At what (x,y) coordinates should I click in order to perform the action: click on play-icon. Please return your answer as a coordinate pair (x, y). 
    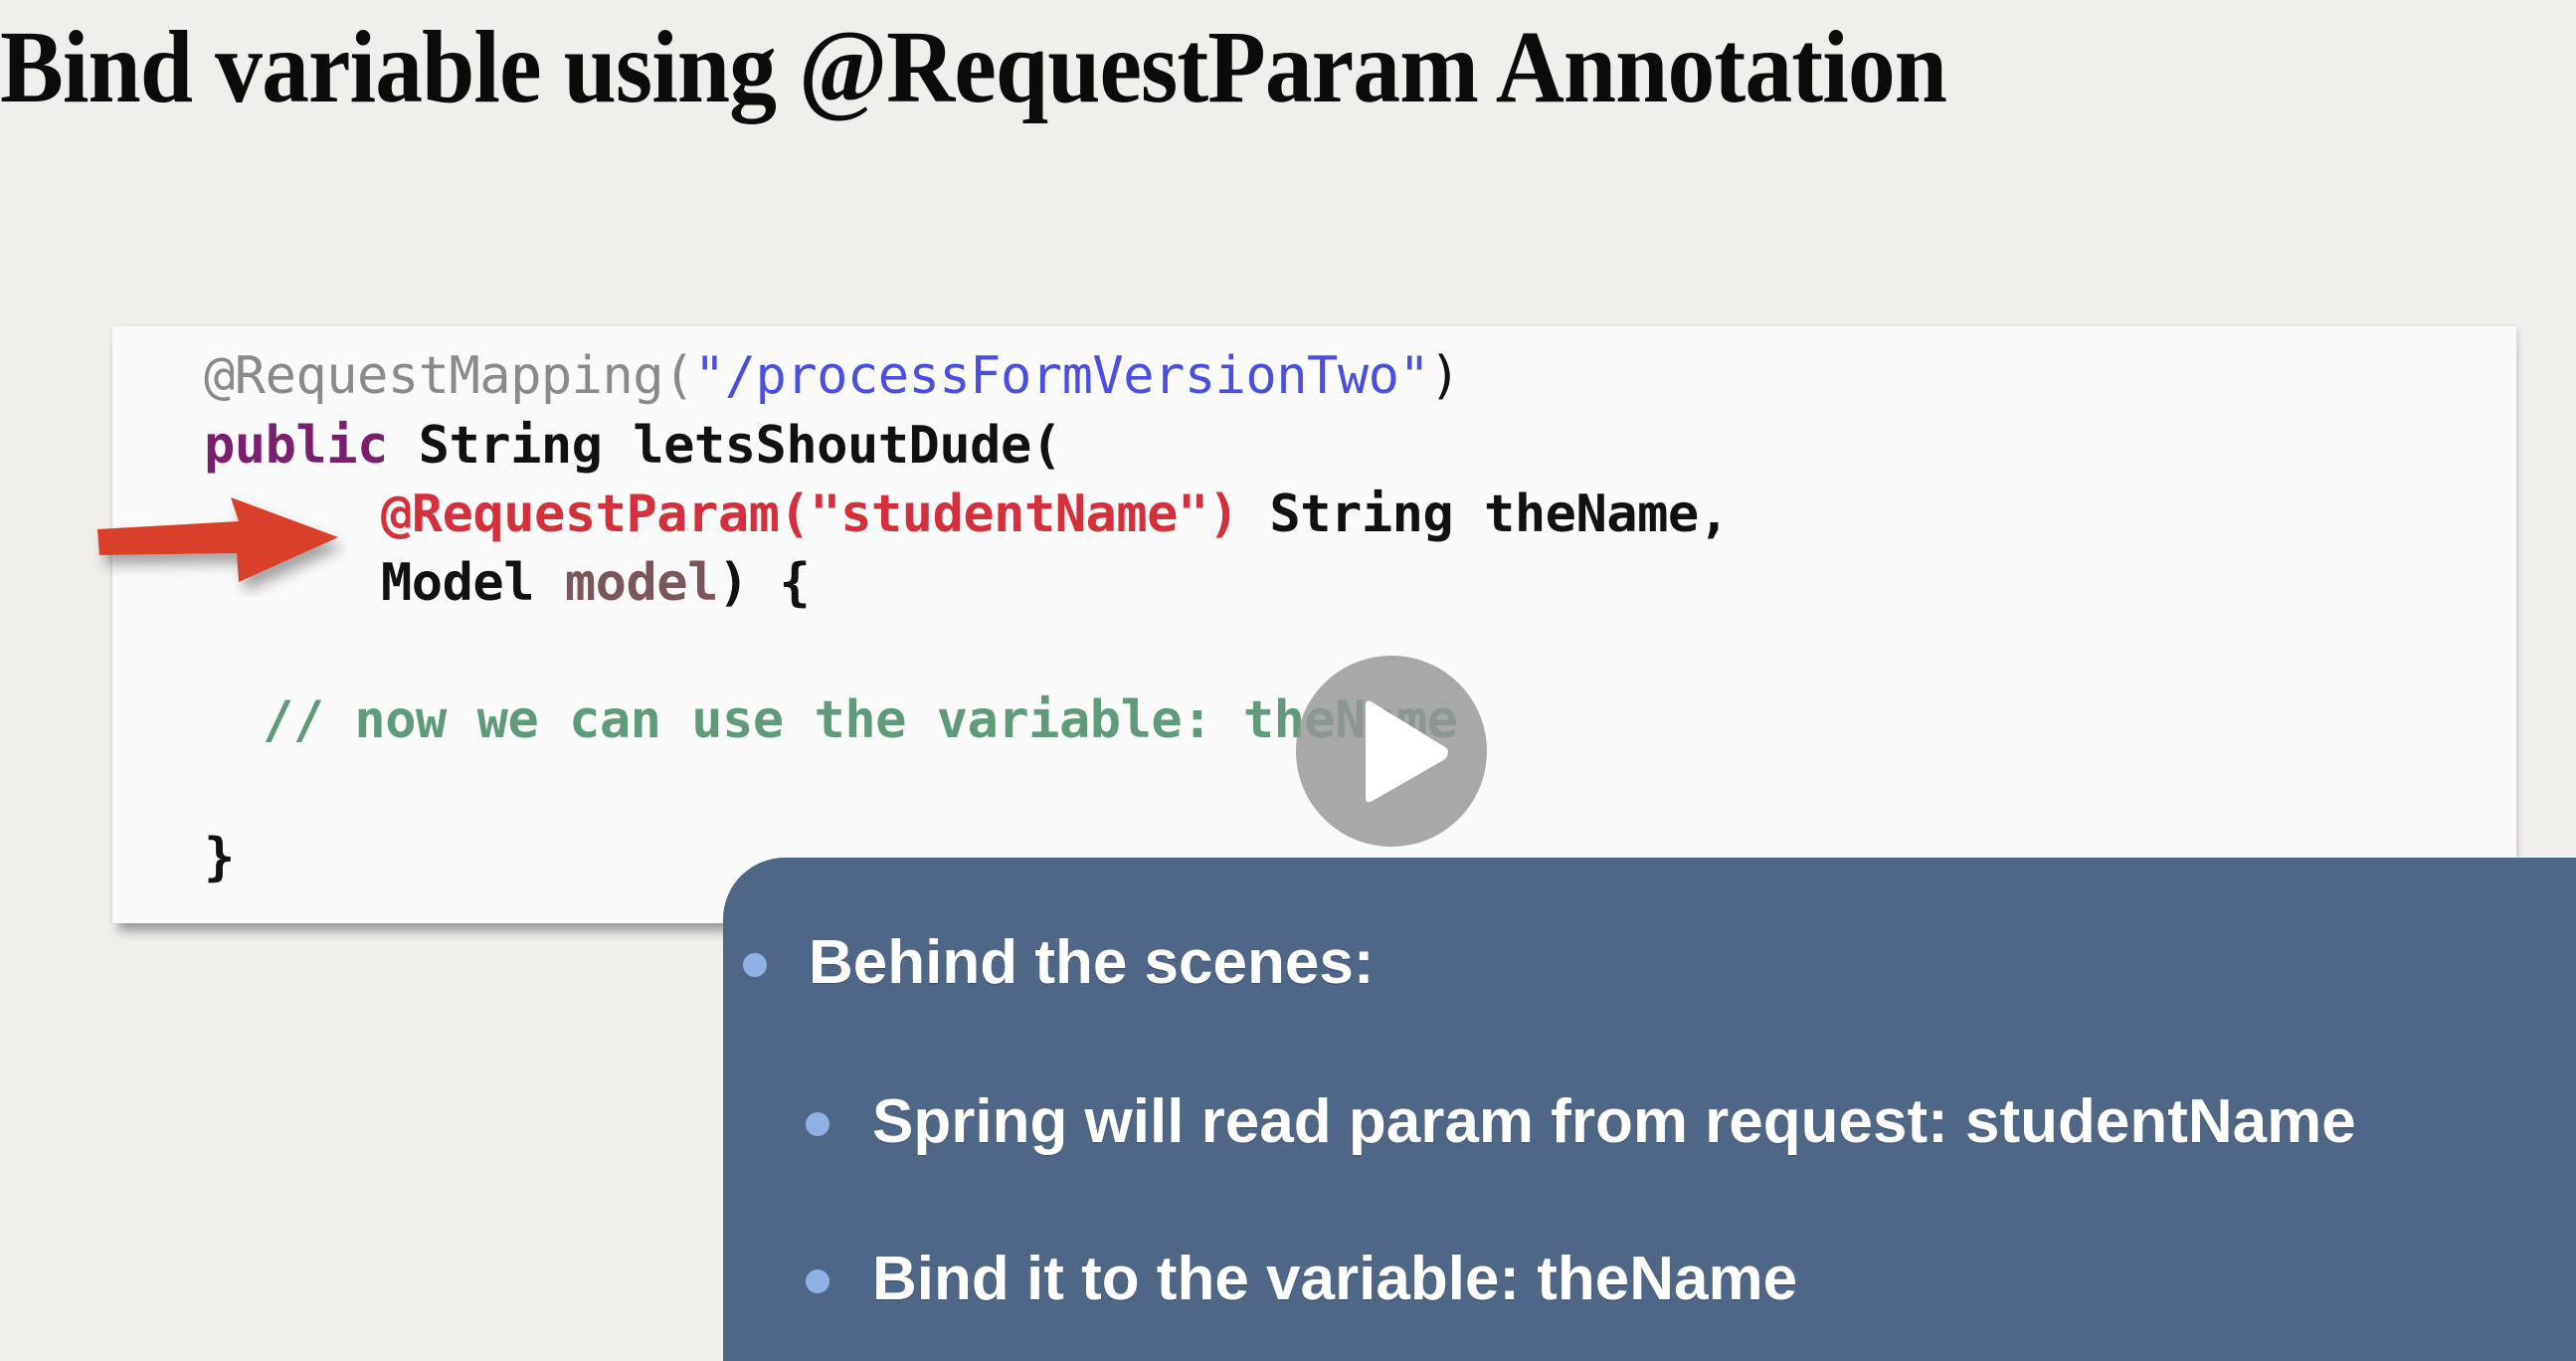
    Looking at the image, I should click on (1407, 751).